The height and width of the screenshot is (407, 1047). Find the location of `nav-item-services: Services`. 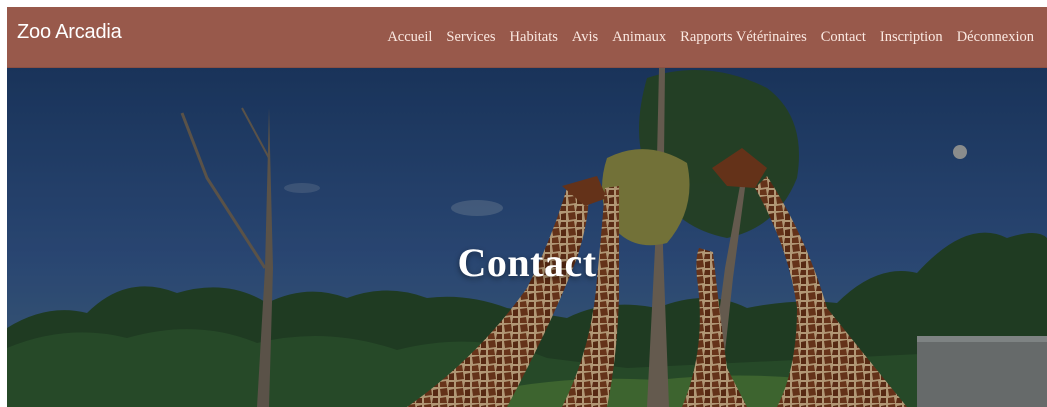

nav-item-services: Services is located at coordinates (470, 37).